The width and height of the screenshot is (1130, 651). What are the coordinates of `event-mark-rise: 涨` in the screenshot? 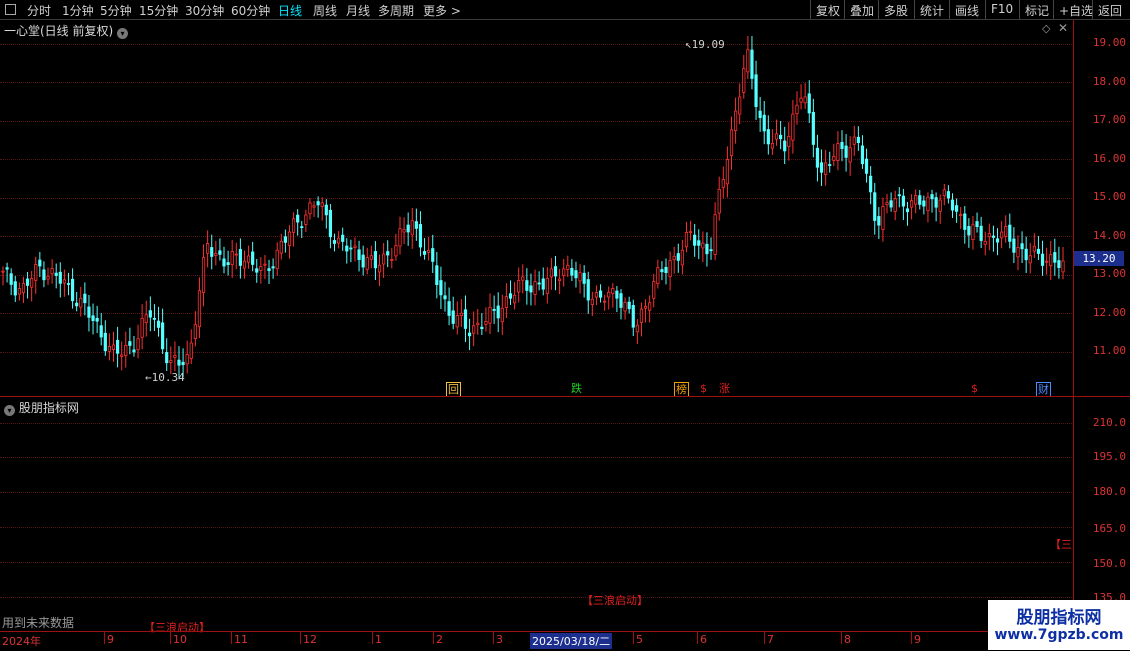 It's located at (724, 388).